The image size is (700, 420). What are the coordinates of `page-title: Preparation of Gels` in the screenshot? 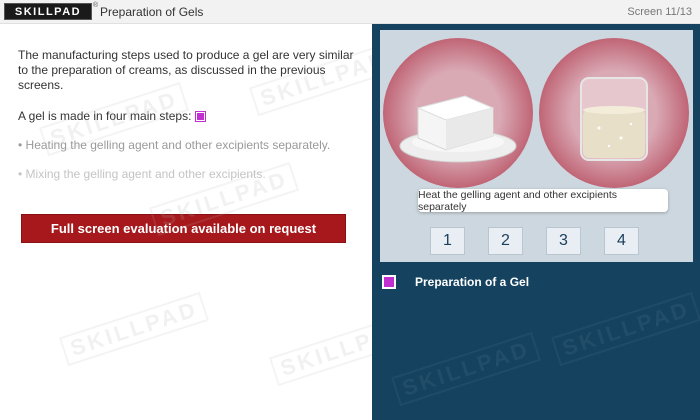 It's located at (152, 12).